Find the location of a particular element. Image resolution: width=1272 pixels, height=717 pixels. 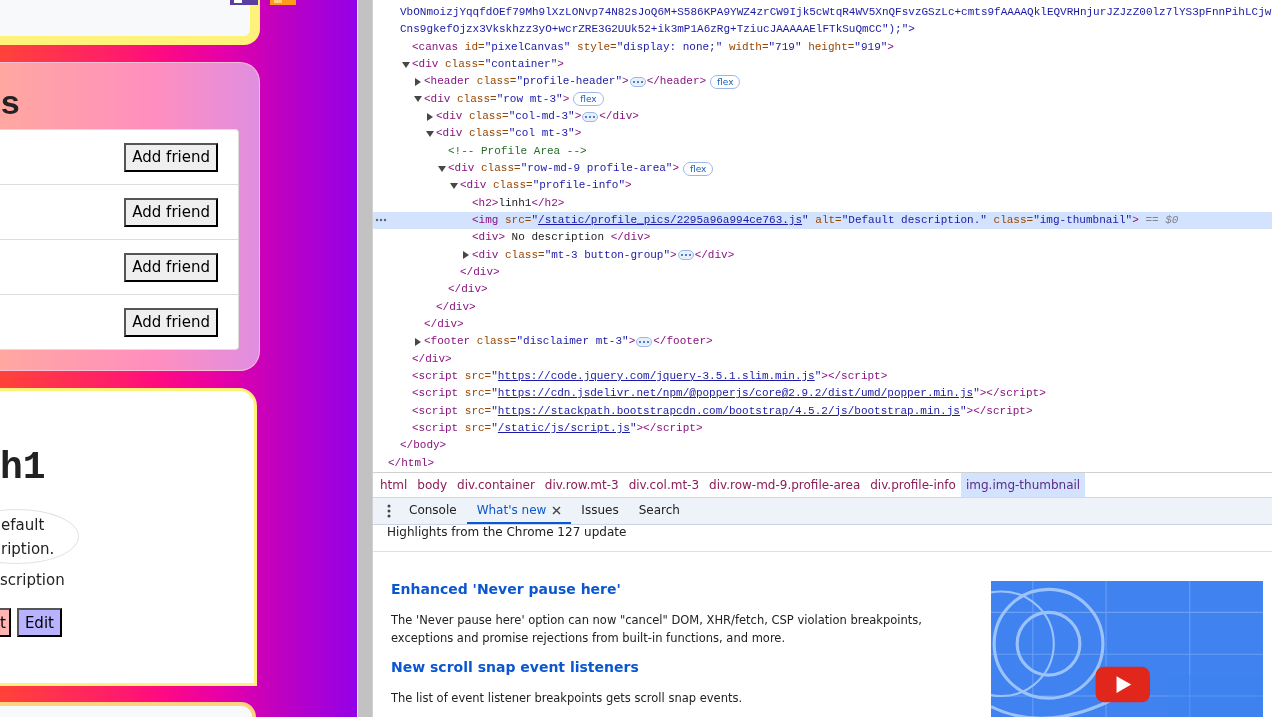

tree-row: <div class="row mt-3"> flex is located at coordinates (822, 99).